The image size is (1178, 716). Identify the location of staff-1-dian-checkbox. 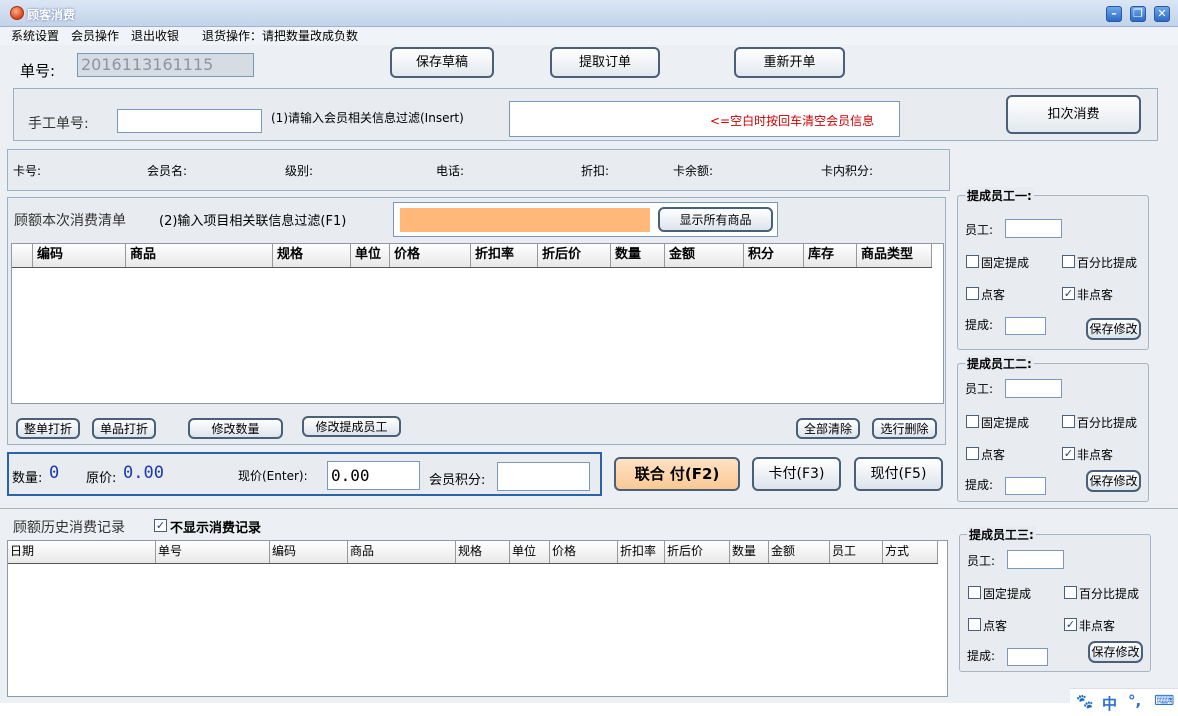
(972, 293).